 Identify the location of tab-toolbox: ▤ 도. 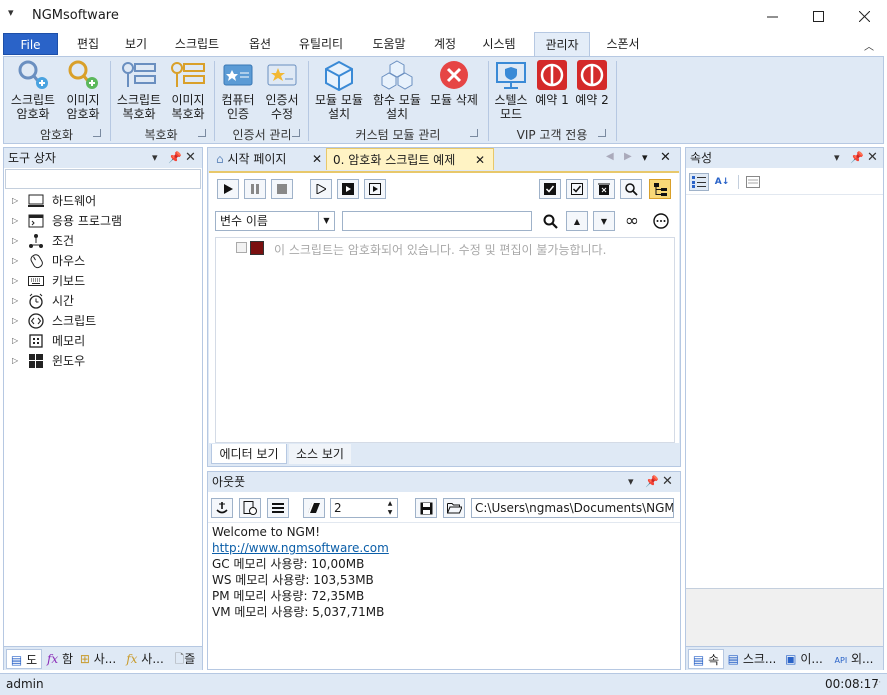
(24, 659).